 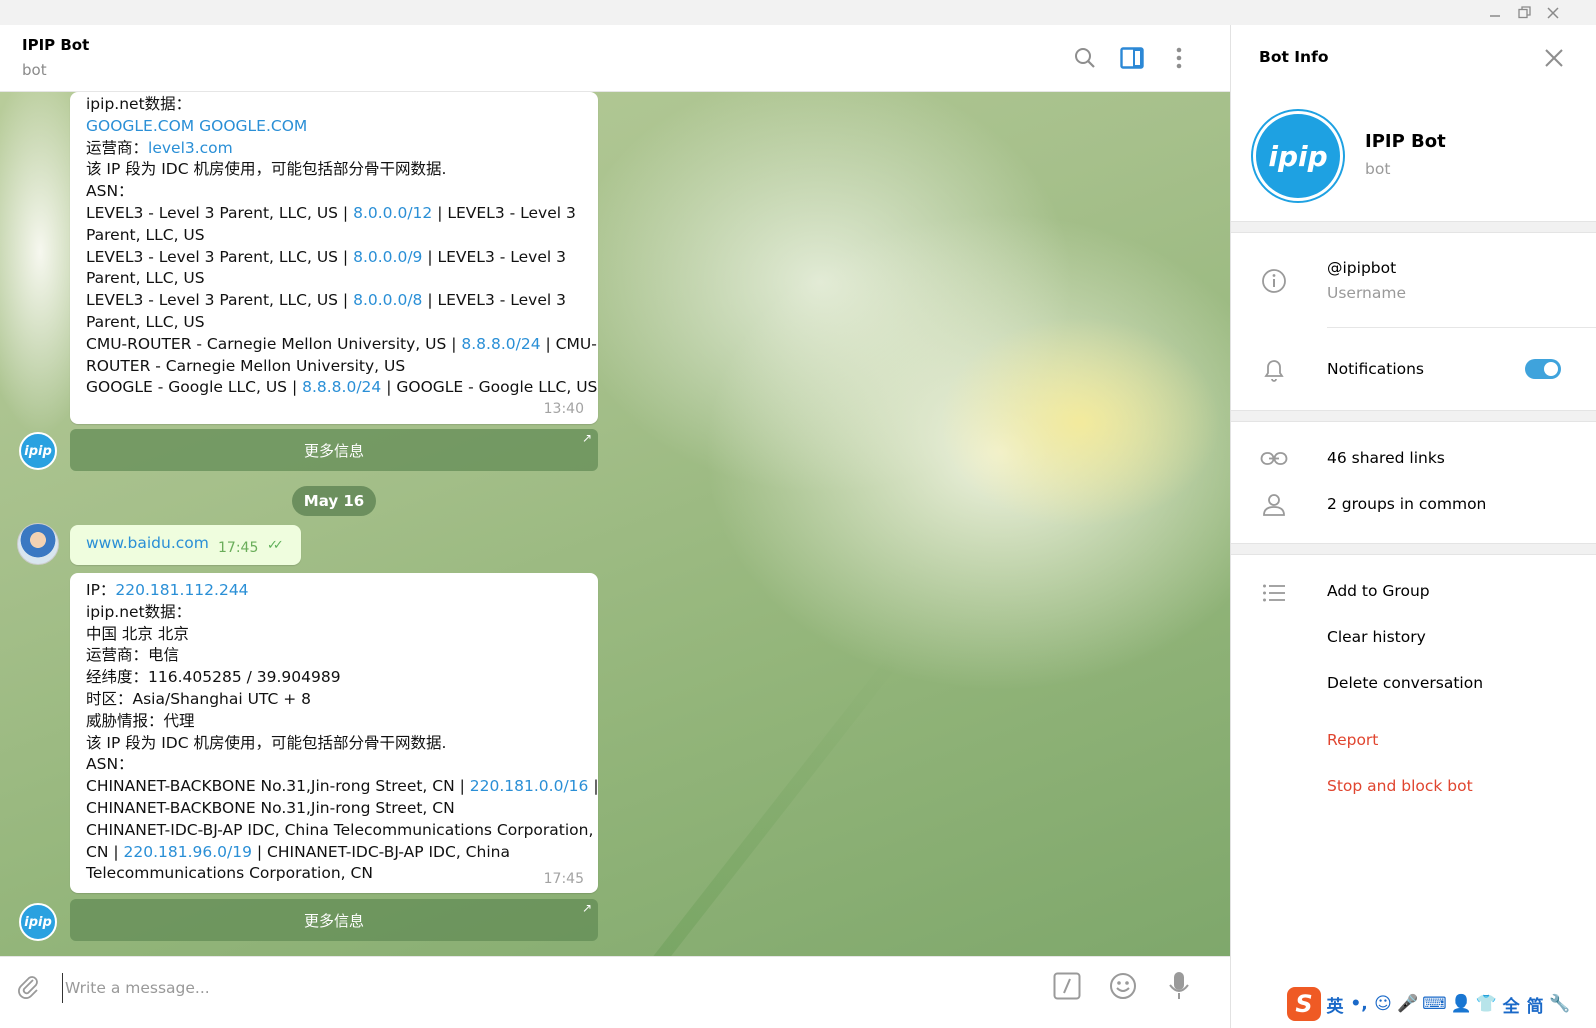 I want to click on message-link: 8.0.0.0/12, so click(x=392, y=213).